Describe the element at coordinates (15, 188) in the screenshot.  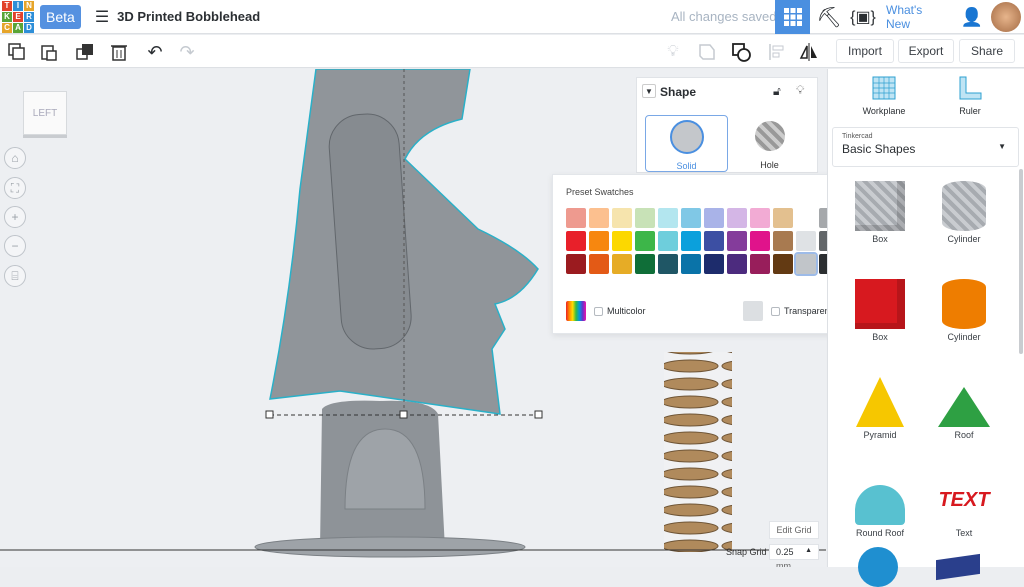
I see `fit-view-button: ⛶` at that location.